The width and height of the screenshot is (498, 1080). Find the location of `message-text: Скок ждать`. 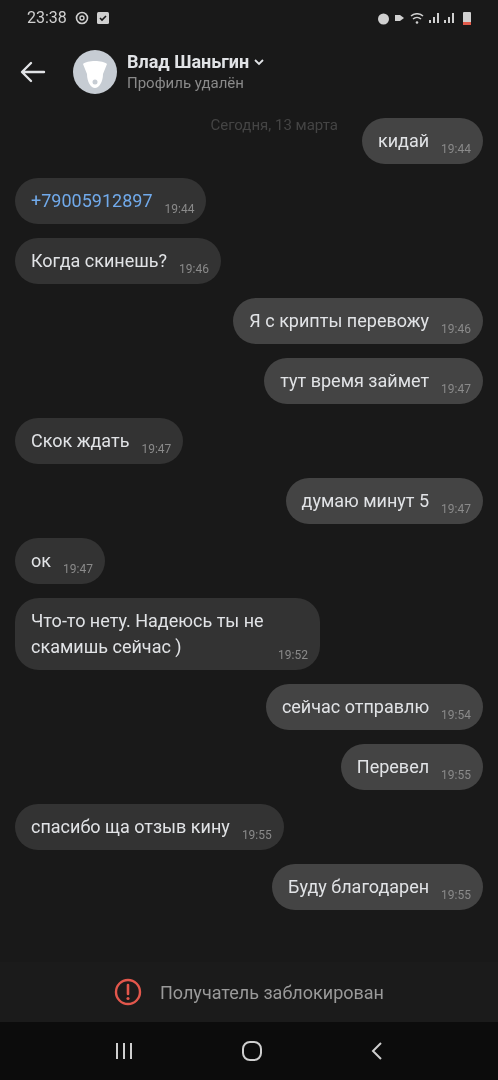

message-text: Скок ждать is located at coordinates (80, 441).